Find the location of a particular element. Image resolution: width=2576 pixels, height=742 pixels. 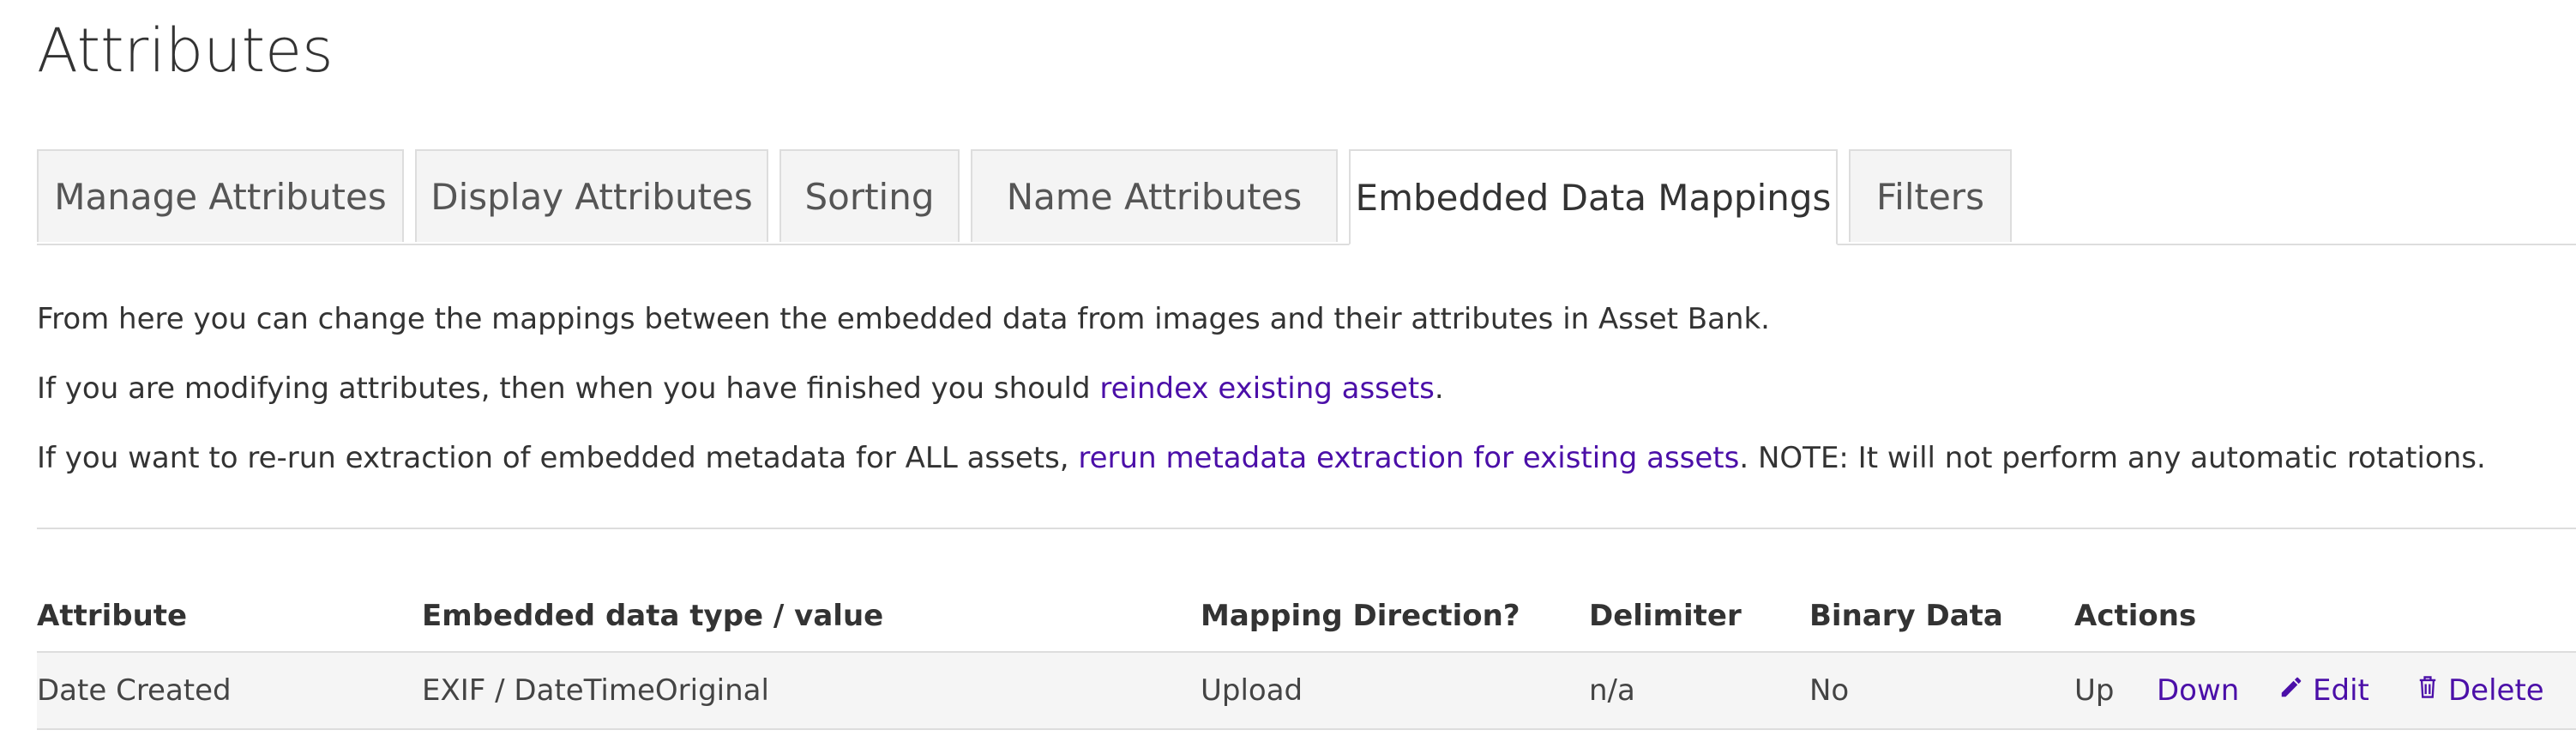

intro-text-2-suffix: . is located at coordinates (1439, 388).